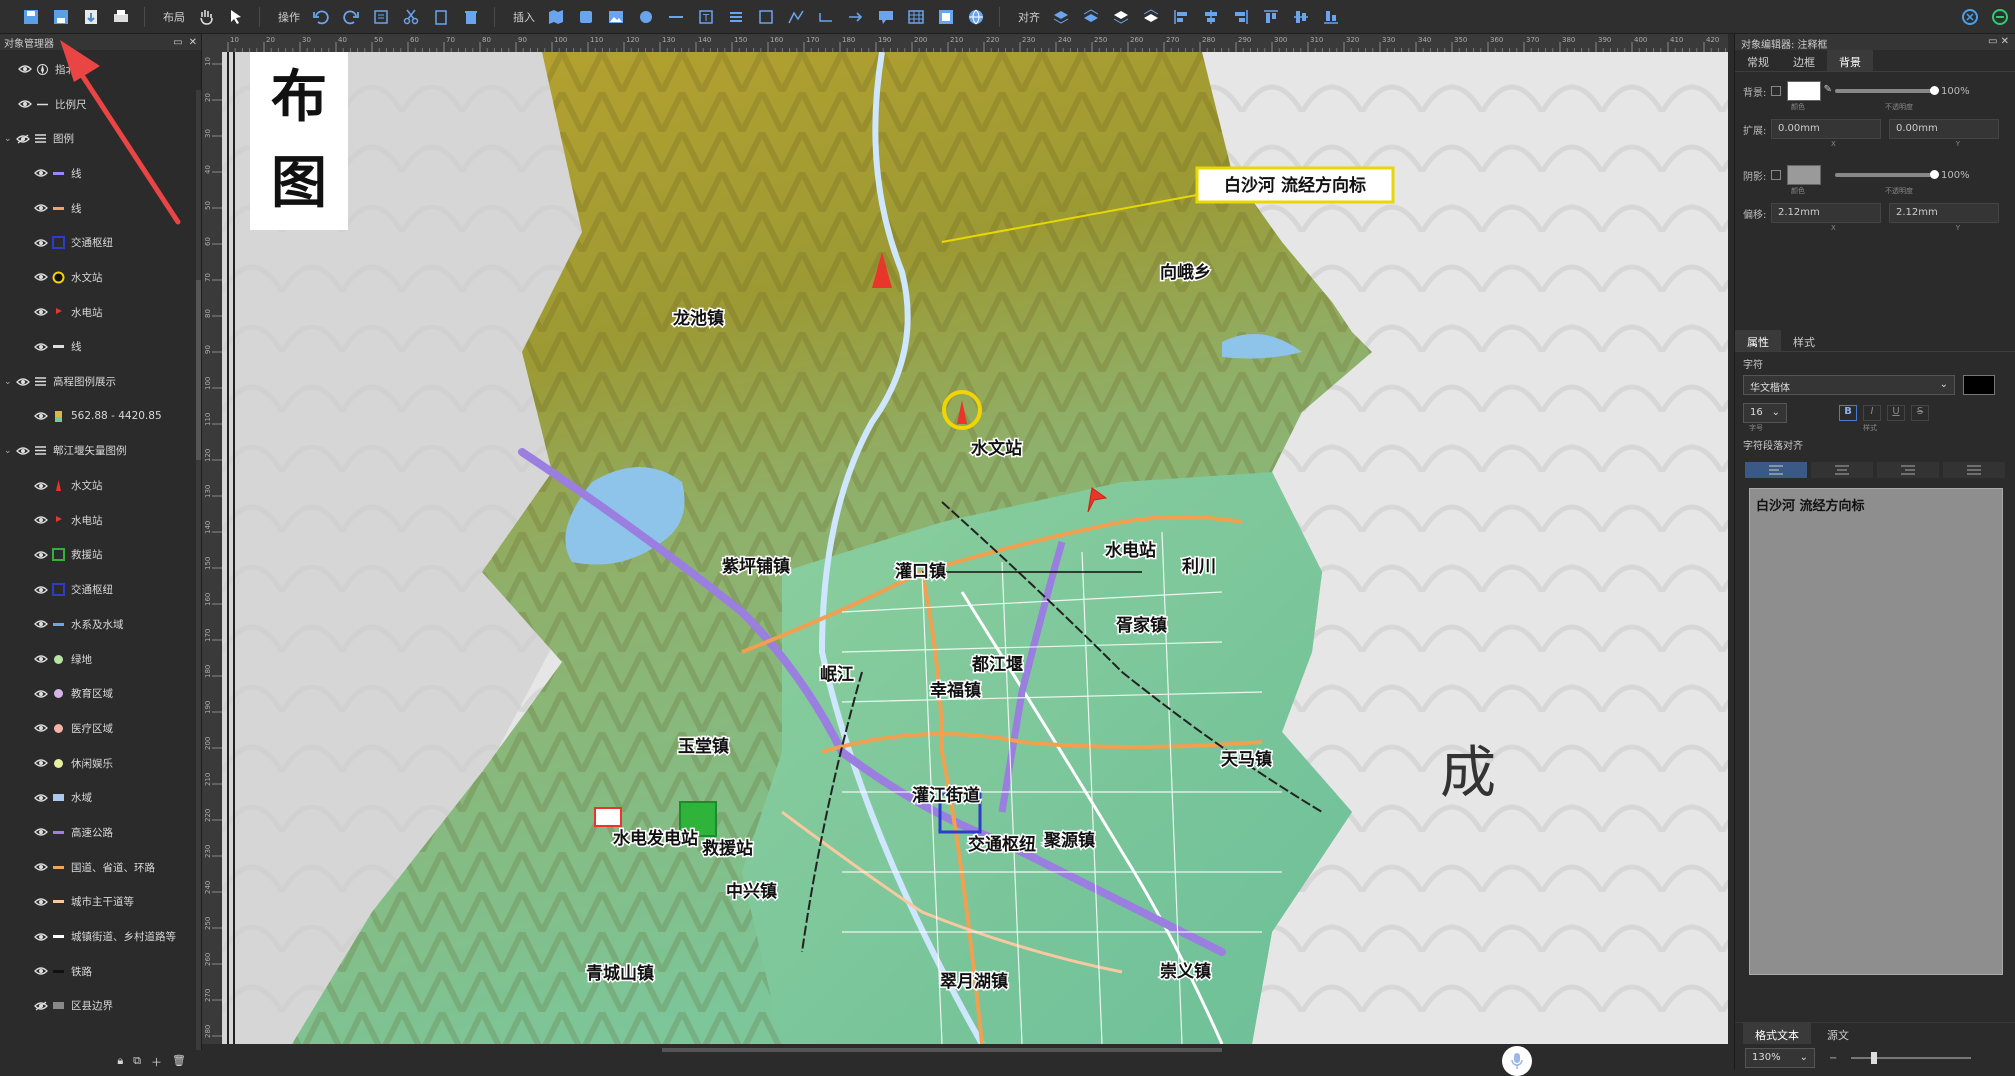 This screenshot has height=1076, width=2015. I want to click on tree-item: 城市主干道等, so click(98, 902).